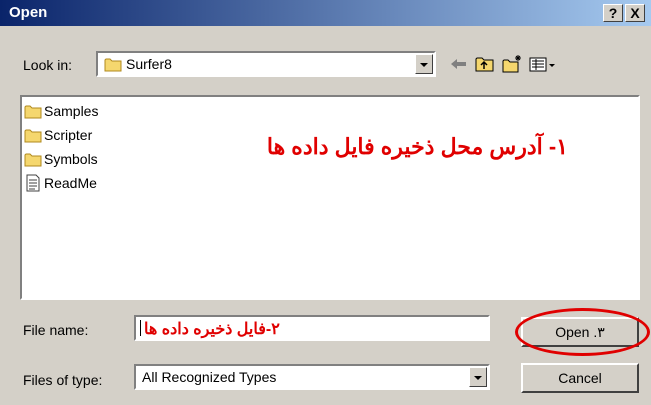  What do you see at coordinates (312, 328) in the screenshot?
I see `file-name-input: ۲-فایل ذخیره داده ها` at bounding box center [312, 328].